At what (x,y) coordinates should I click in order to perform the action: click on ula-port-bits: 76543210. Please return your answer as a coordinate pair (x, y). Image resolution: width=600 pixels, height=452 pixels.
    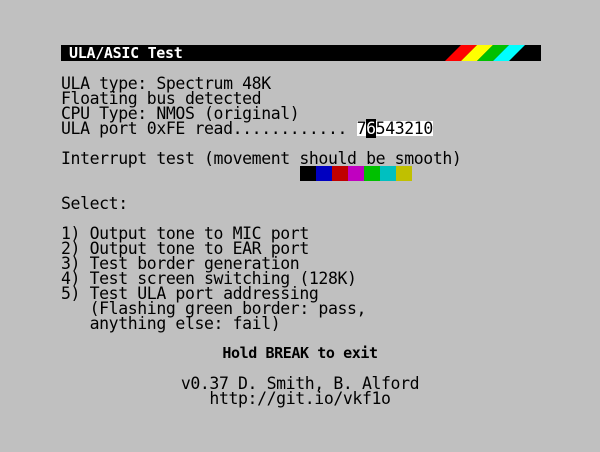
    Looking at the image, I should click on (395, 128).